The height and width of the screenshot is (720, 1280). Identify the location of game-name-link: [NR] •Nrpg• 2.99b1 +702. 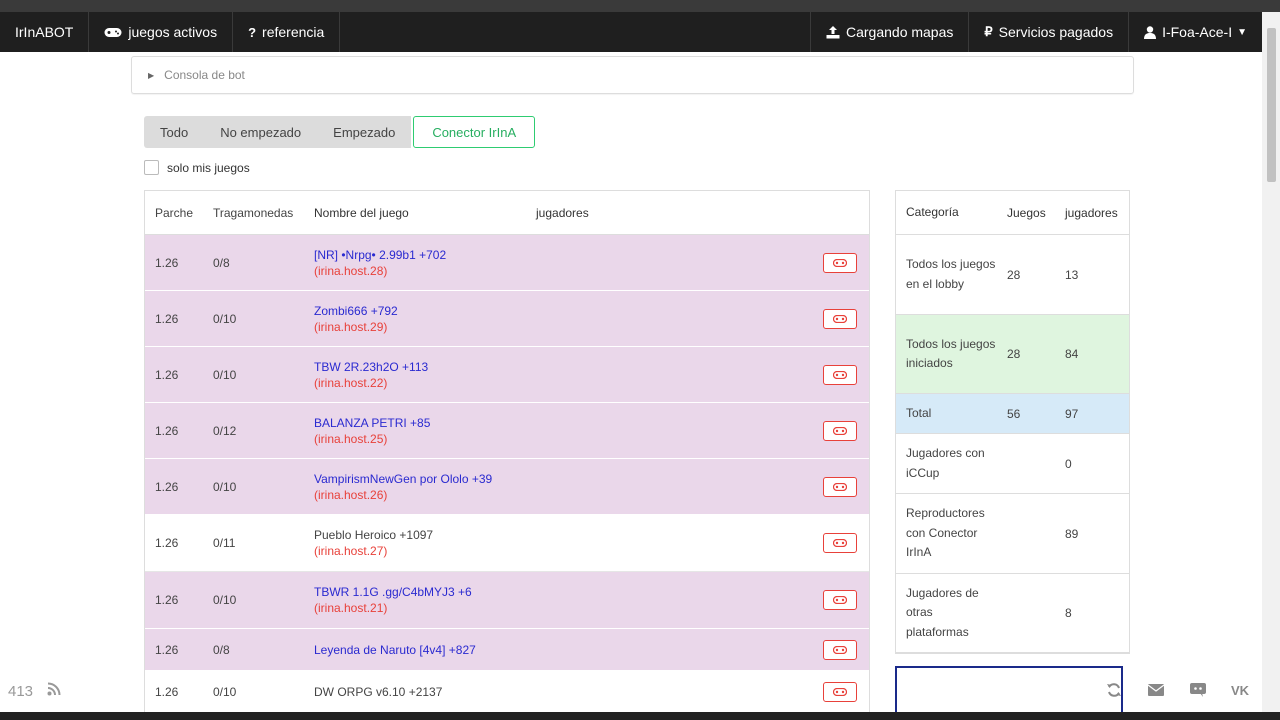
(420, 255).